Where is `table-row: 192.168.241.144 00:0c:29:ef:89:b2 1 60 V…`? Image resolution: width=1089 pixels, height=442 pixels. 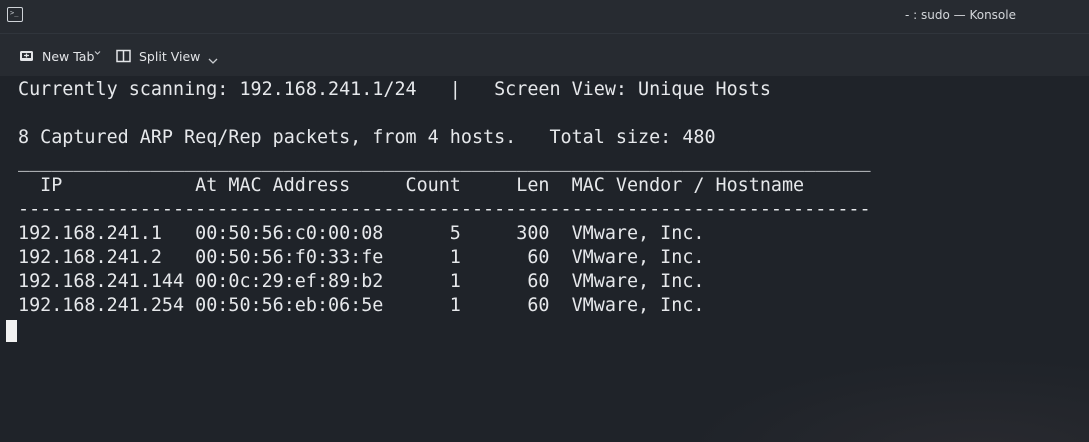
table-row: 192.168.241.144 00:0c:29:ef:89:b2 1 60 V… is located at coordinates (361, 281).